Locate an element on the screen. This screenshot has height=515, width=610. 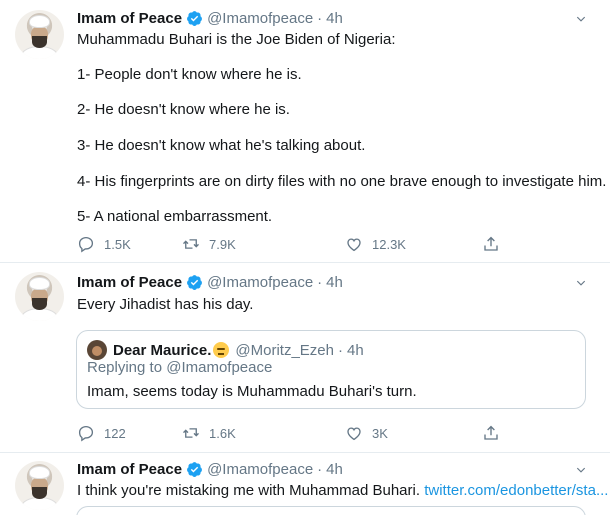
retweet-button: 7.9K is located at coordinates (209, 244).